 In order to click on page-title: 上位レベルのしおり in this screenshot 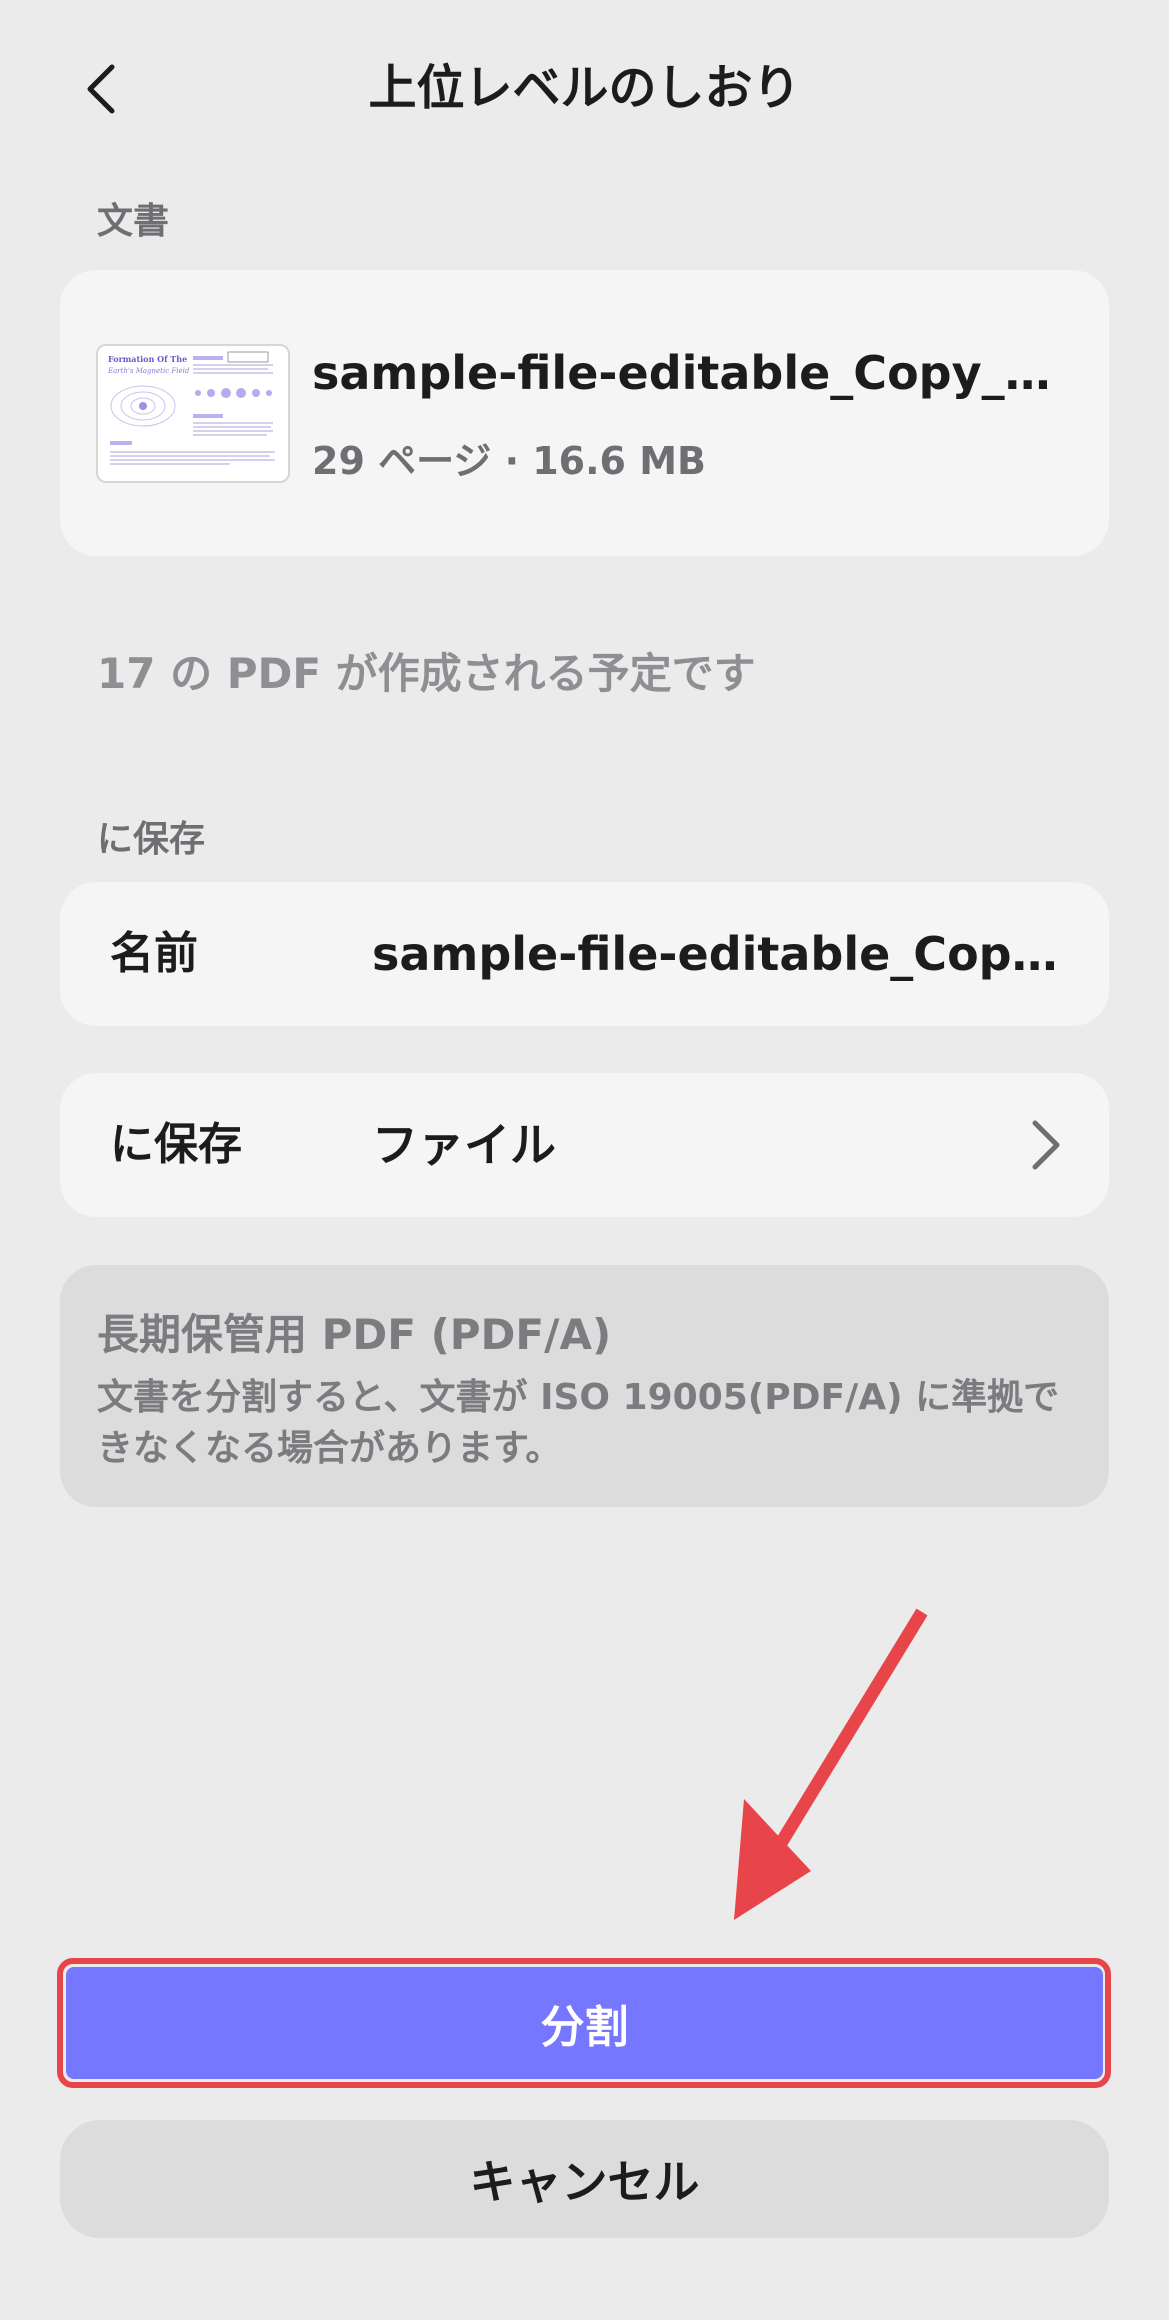, I will do `click(584, 88)`.